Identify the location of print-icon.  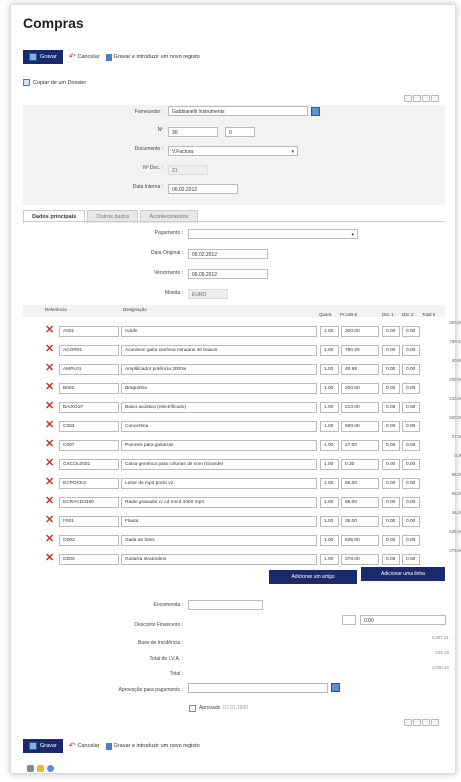
(30, 768).